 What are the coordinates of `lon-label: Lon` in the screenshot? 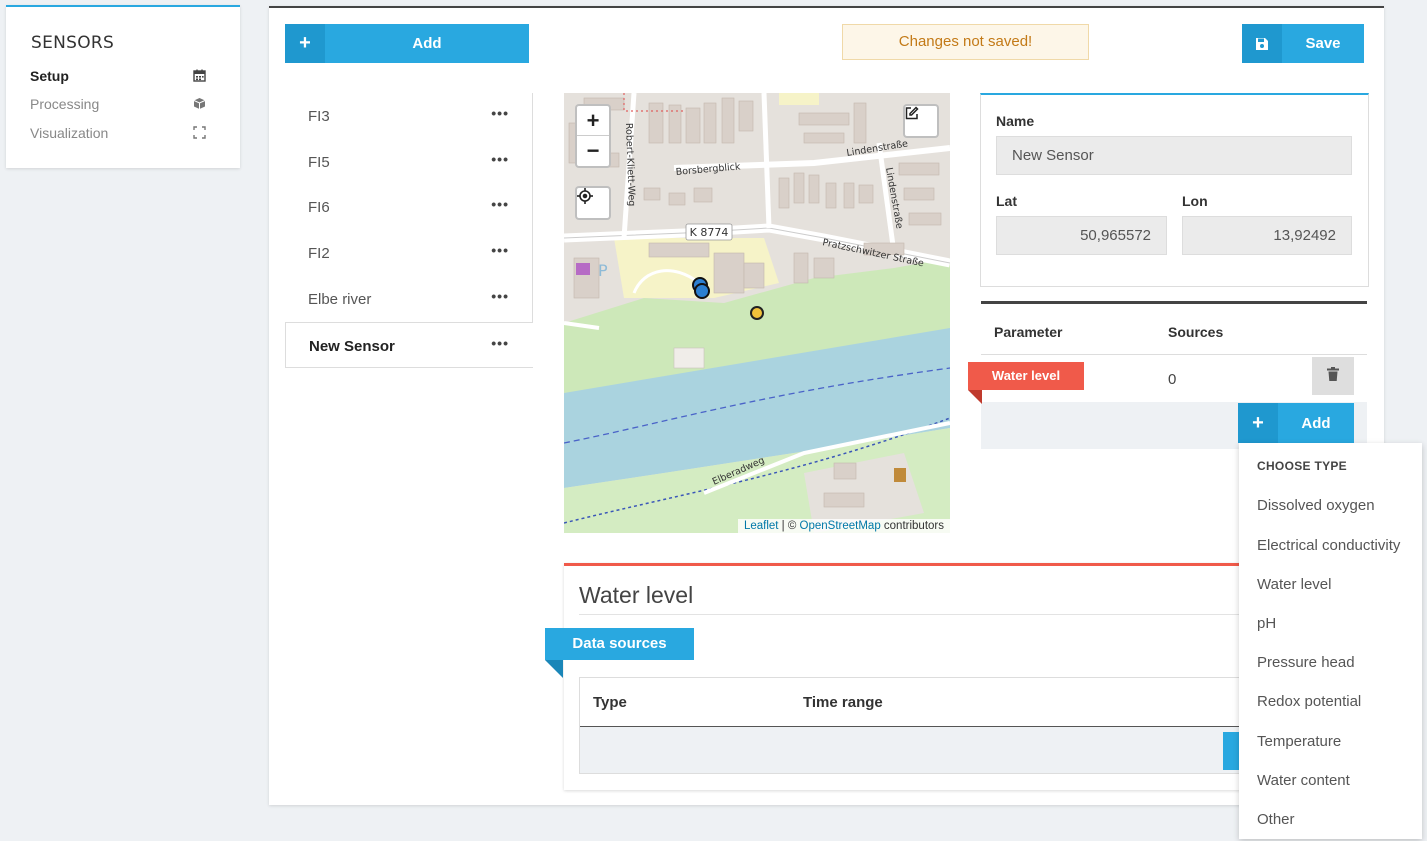 It's located at (1195, 201).